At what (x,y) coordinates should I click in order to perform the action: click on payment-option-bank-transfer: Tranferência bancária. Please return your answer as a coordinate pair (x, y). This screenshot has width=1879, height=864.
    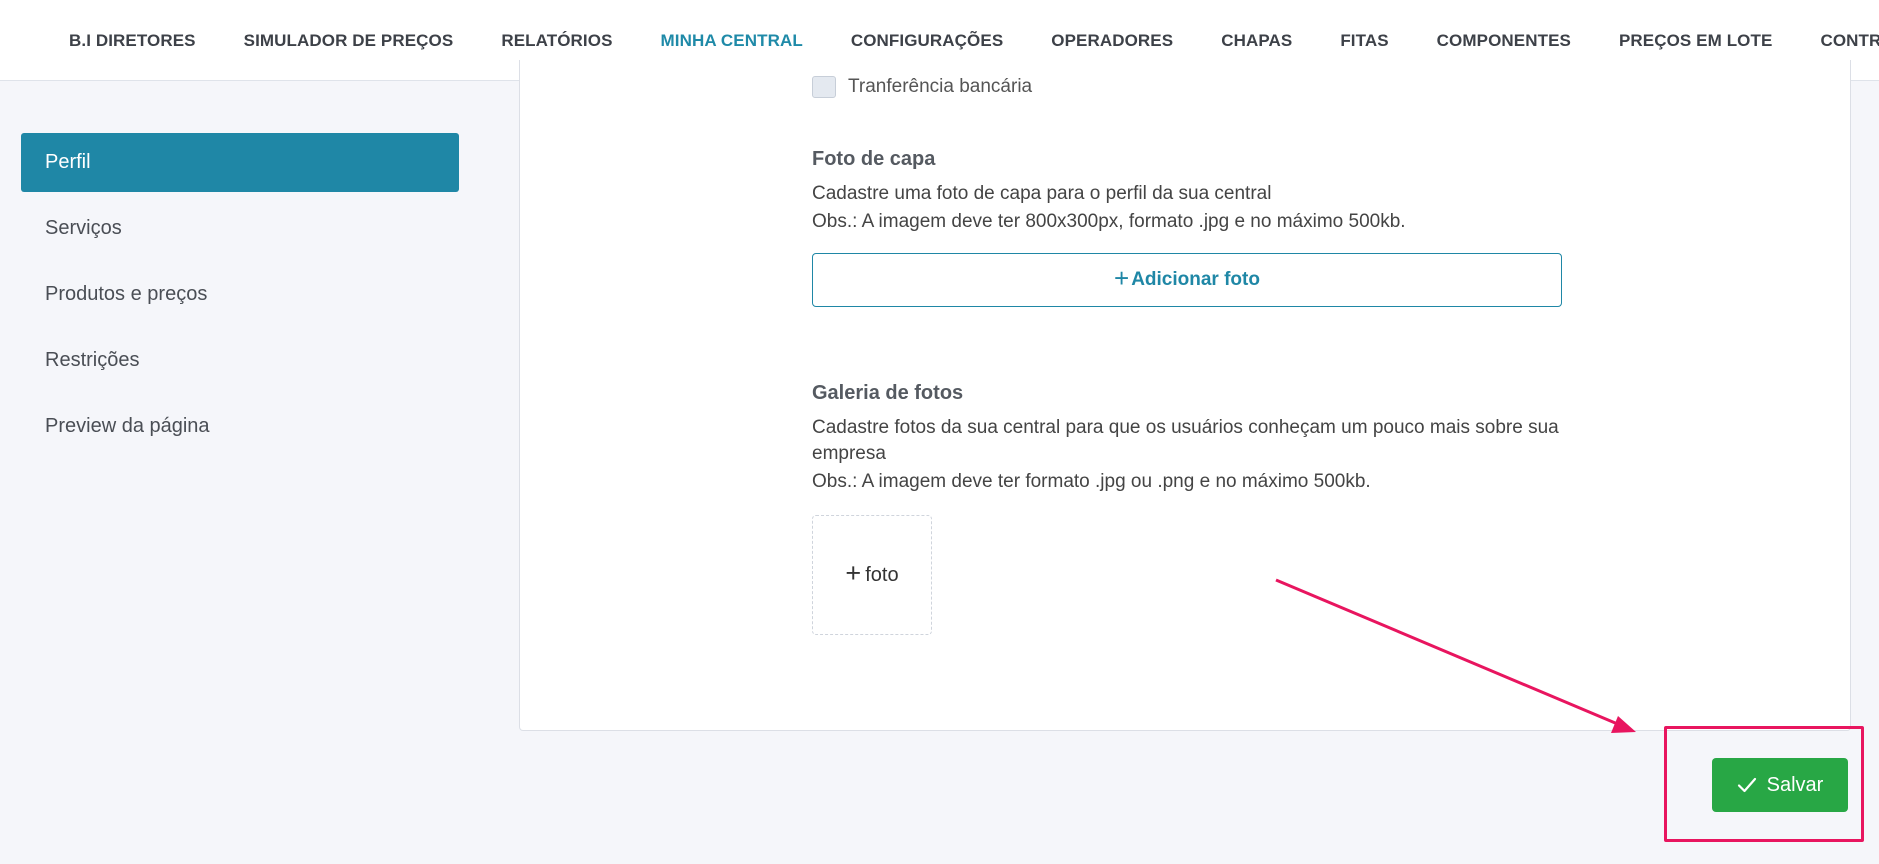
    Looking at the image, I should click on (922, 87).